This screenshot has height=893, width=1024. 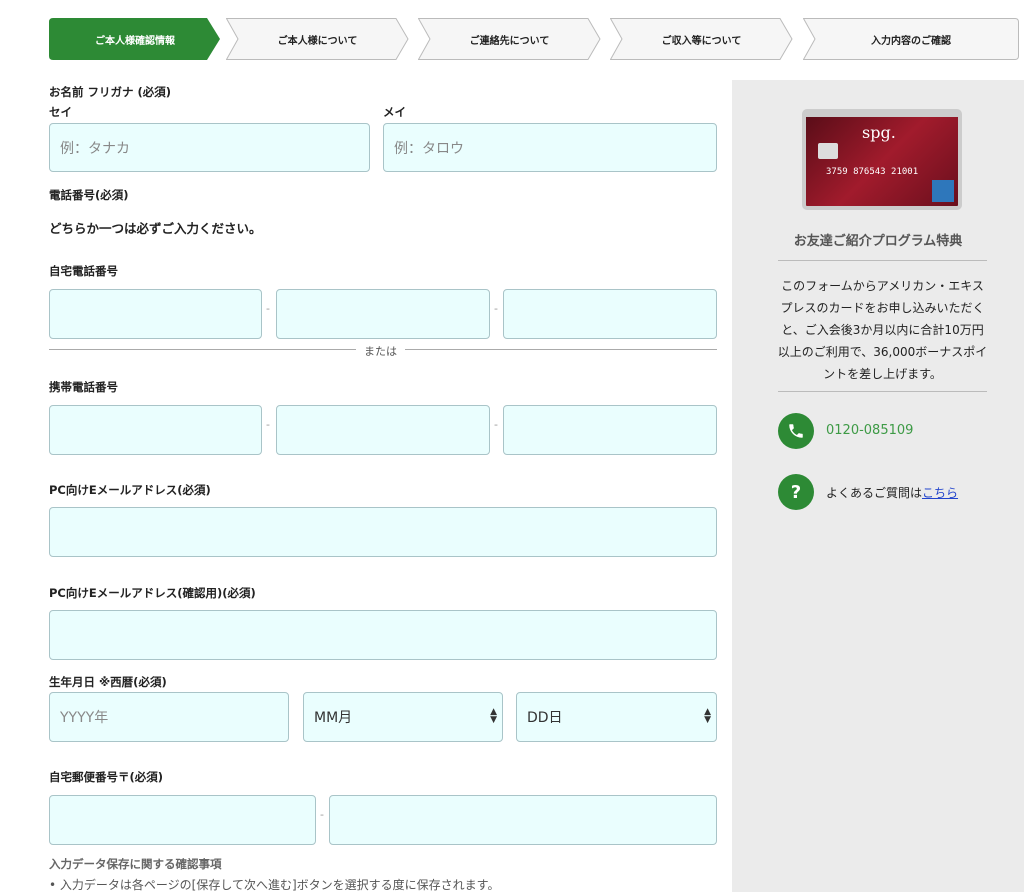 What do you see at coordinates (509, 39) in the screenshot?
I see `step-3: ご連絡先について` at bounding box center [509, 39].